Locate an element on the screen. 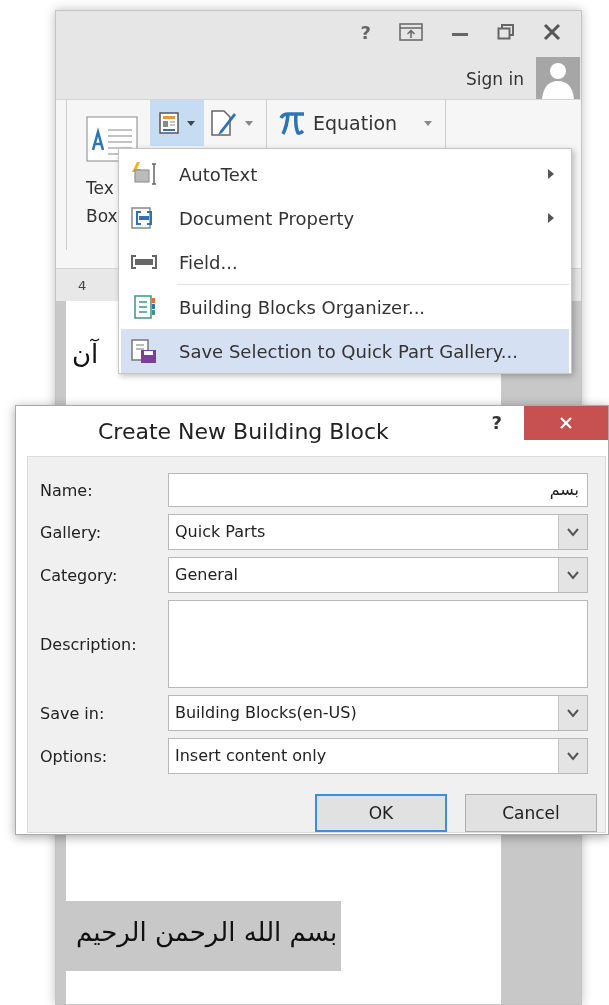 The height and width of the screenshot is (1005, 609). description-field is located at coordinates (378, 644).